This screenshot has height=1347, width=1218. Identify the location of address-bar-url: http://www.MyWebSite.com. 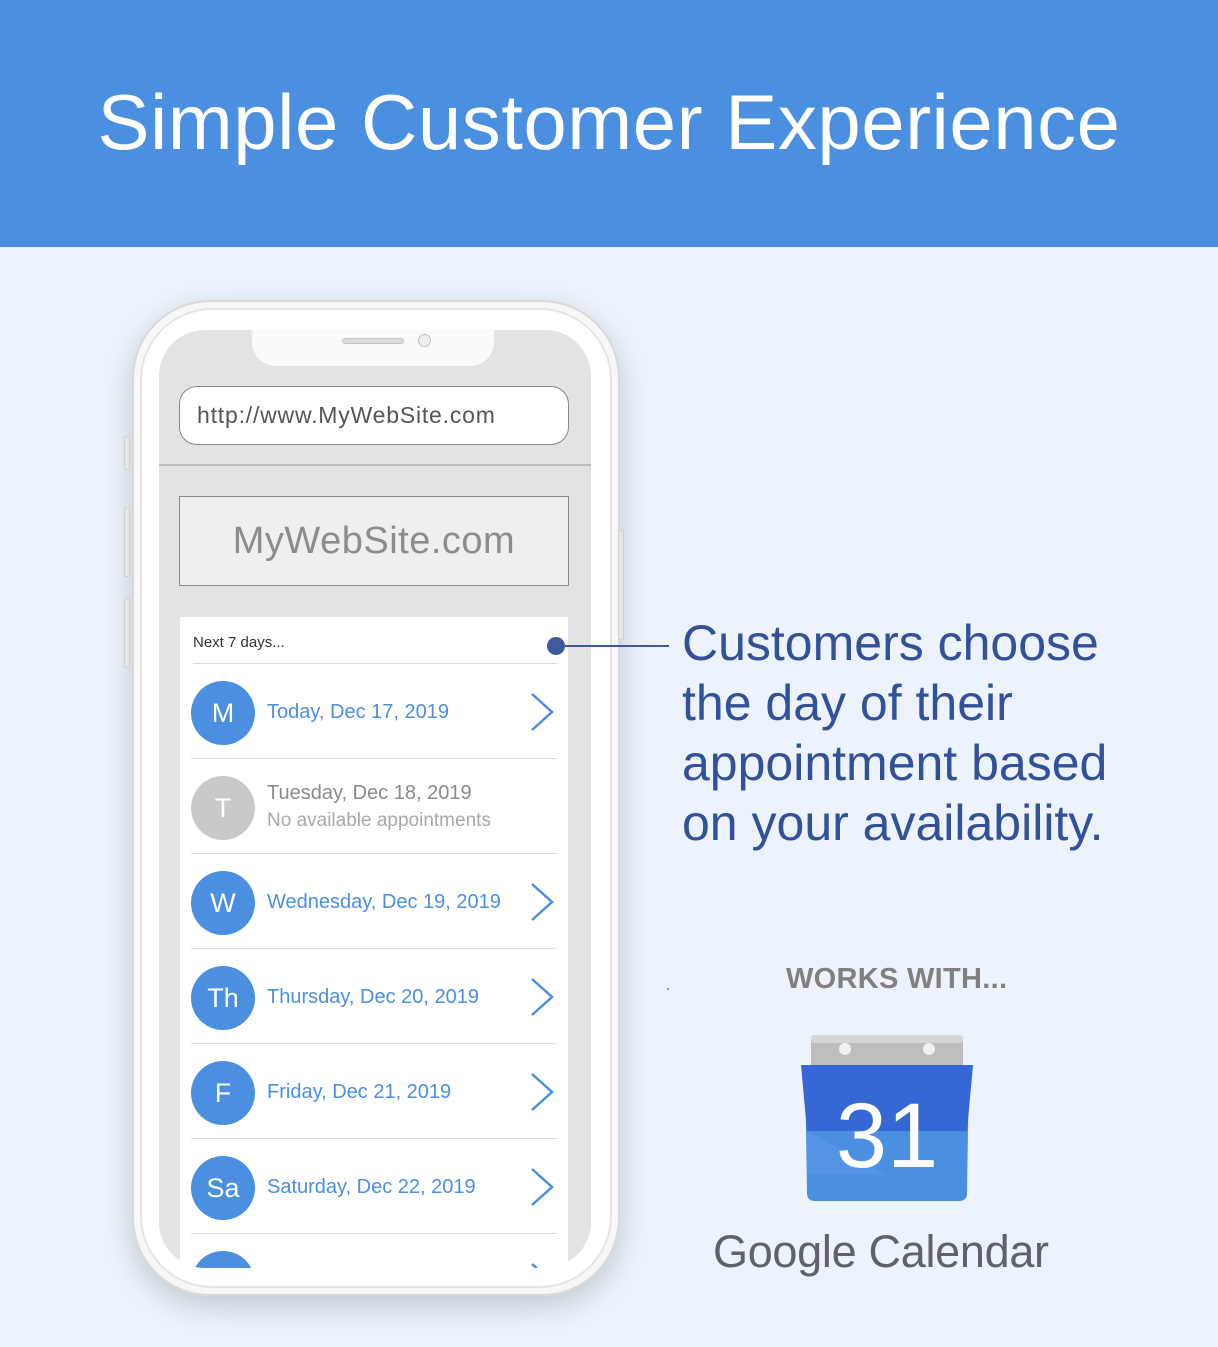
(346, 415).